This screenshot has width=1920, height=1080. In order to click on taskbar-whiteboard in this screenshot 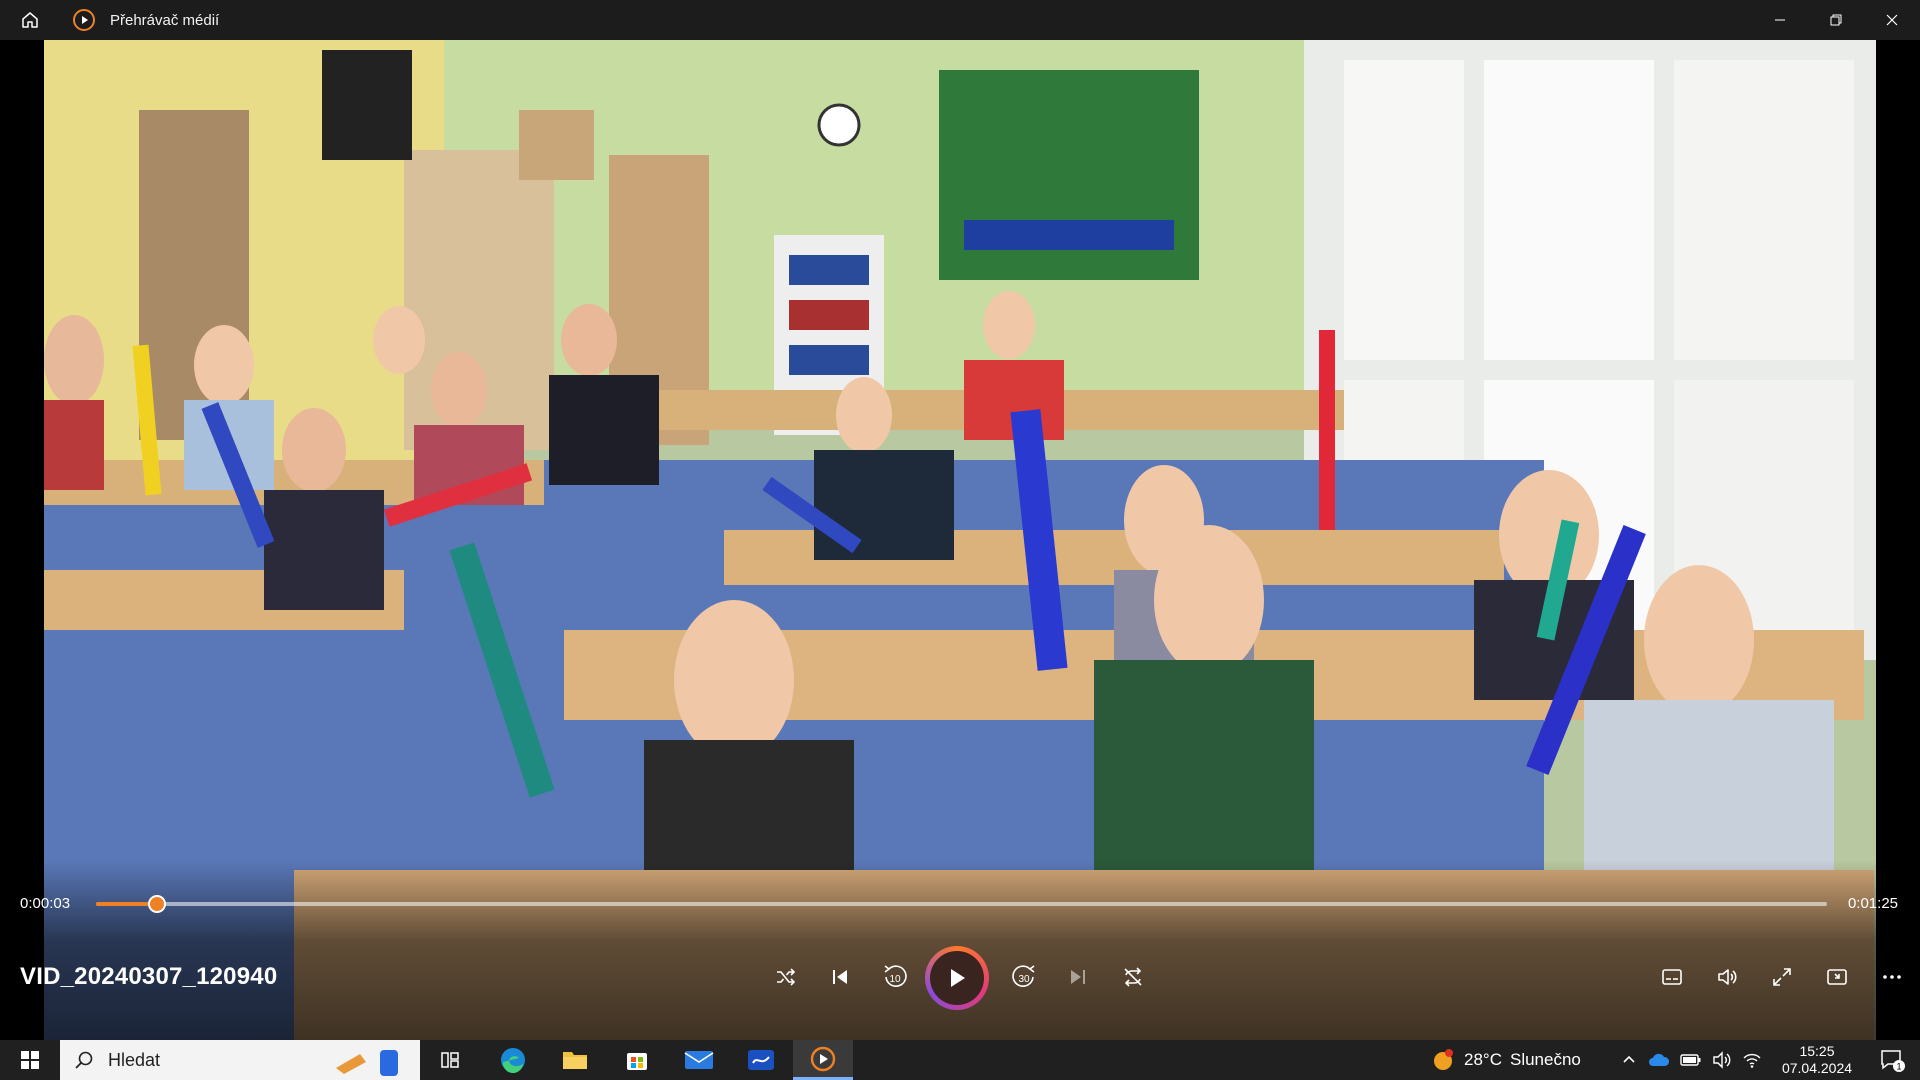, I will do `click(761, 1060)`.